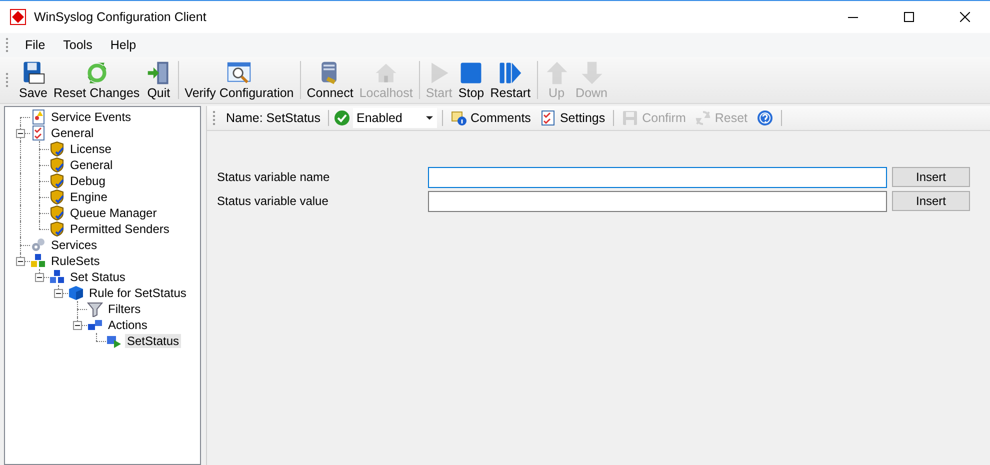 This screenshot has height=465, width=990. Describe the element at coordinates (273, 201) in the screenshot. I see `field-label: Status variable value` at that location.